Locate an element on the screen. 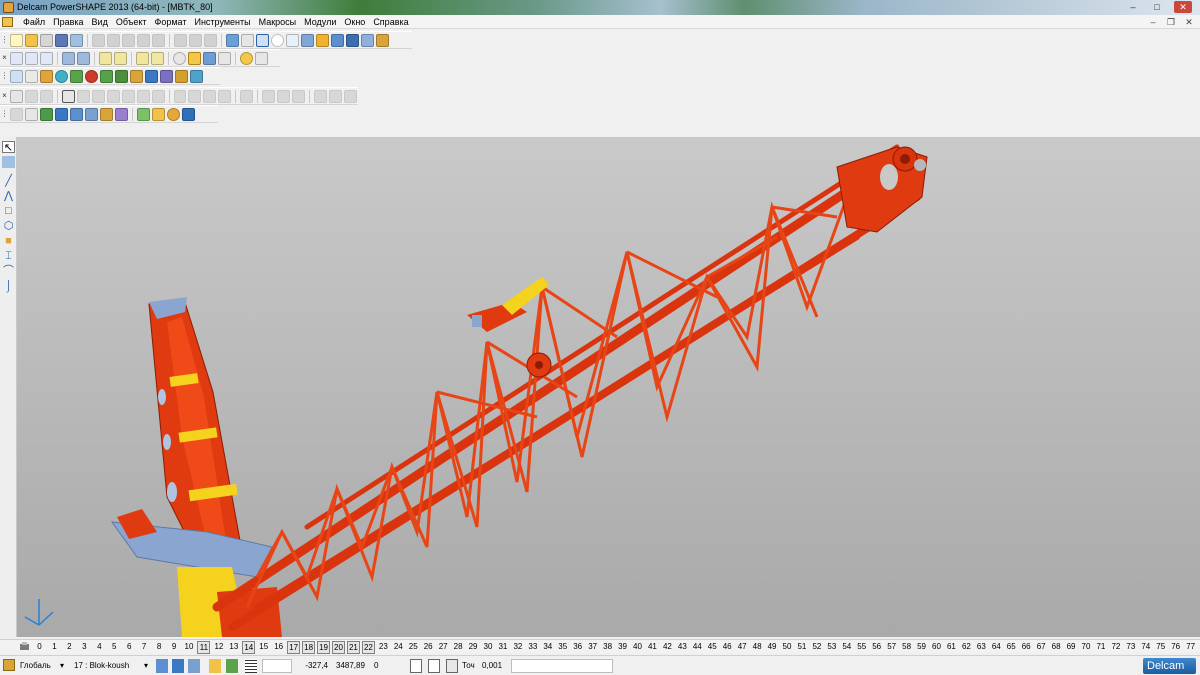 The image size is (1200, 675). level-button: 45 is located at coordinates (712, 646).